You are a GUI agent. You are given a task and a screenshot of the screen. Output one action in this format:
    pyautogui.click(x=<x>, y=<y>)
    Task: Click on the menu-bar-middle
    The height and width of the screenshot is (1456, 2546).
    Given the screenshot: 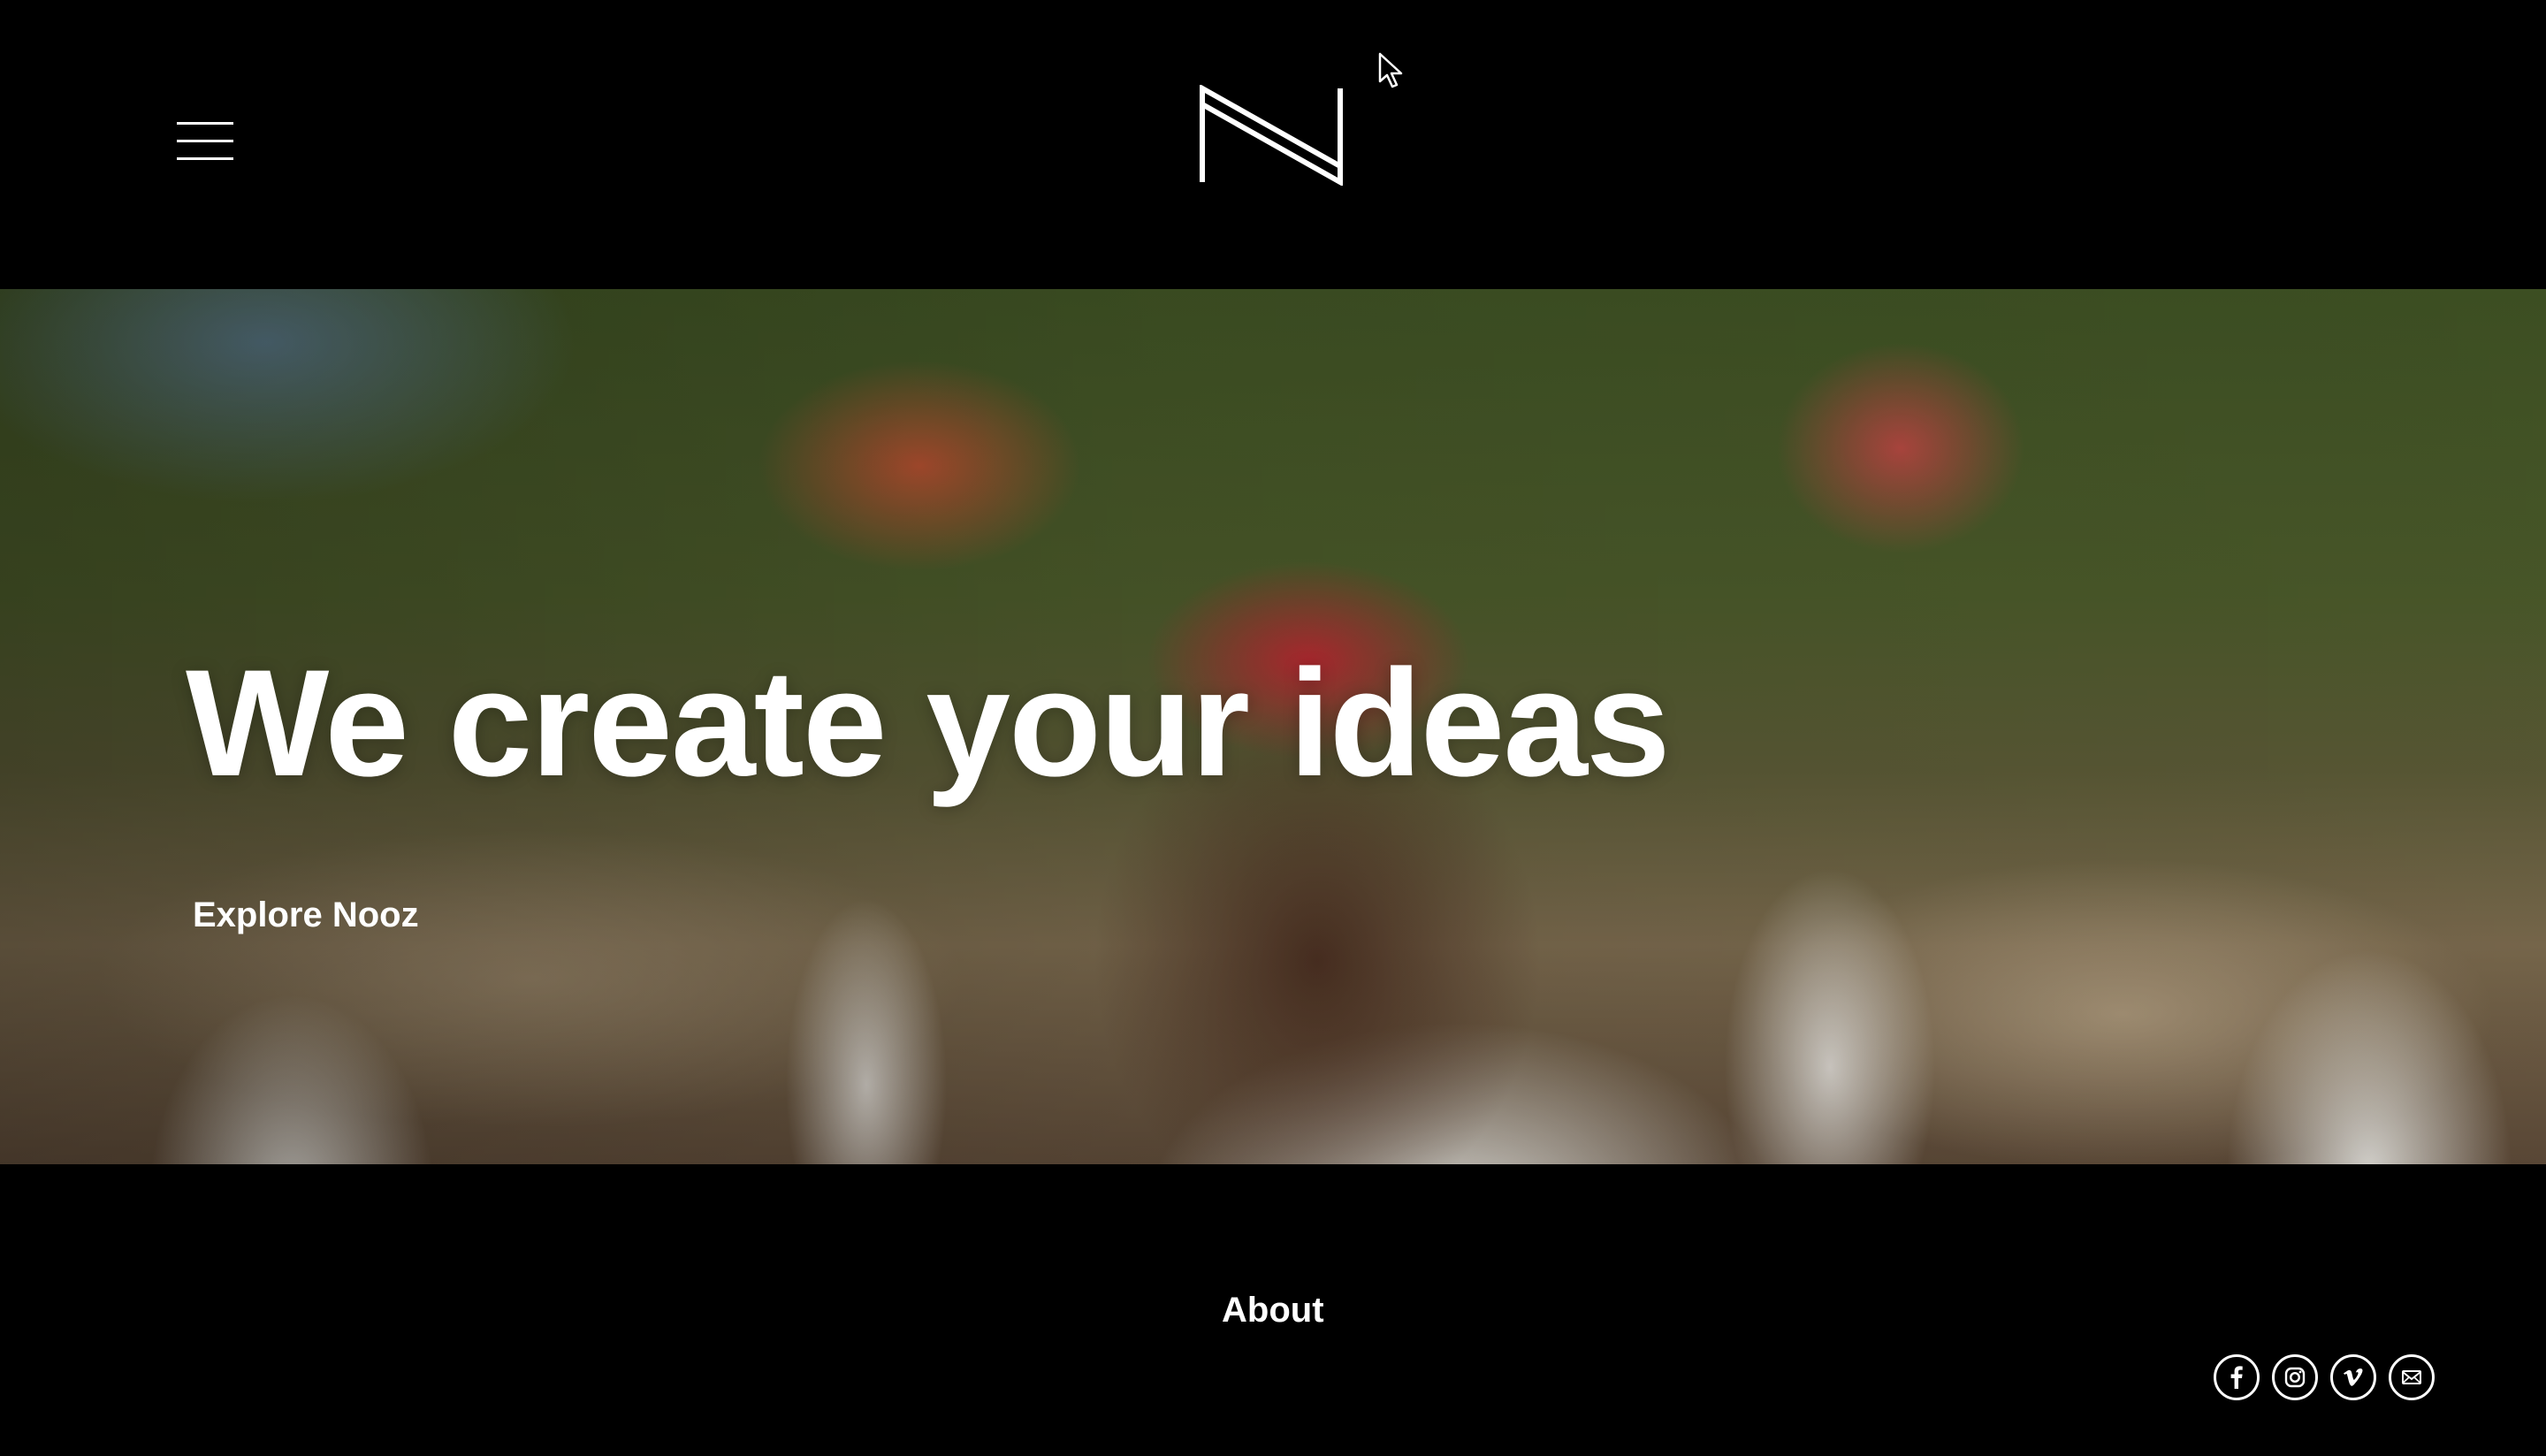 What is the action you would take?
    pyautogui.click(x=205, y=141)
    